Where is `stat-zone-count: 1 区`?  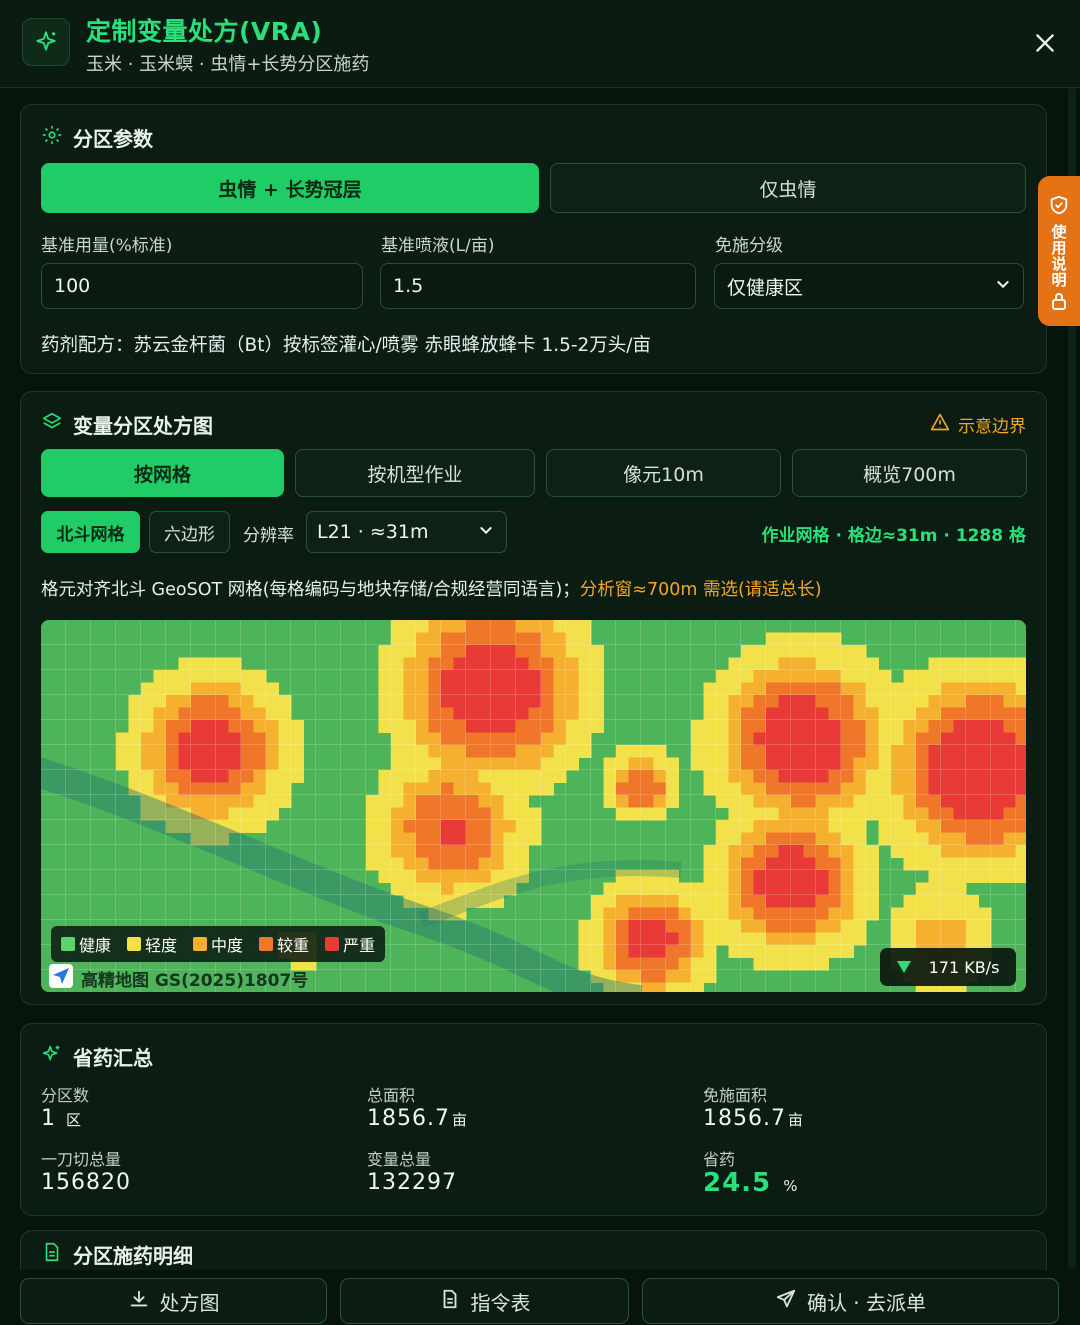 stat-zone-count: 1 区 is located at coordinates (61, 1118).